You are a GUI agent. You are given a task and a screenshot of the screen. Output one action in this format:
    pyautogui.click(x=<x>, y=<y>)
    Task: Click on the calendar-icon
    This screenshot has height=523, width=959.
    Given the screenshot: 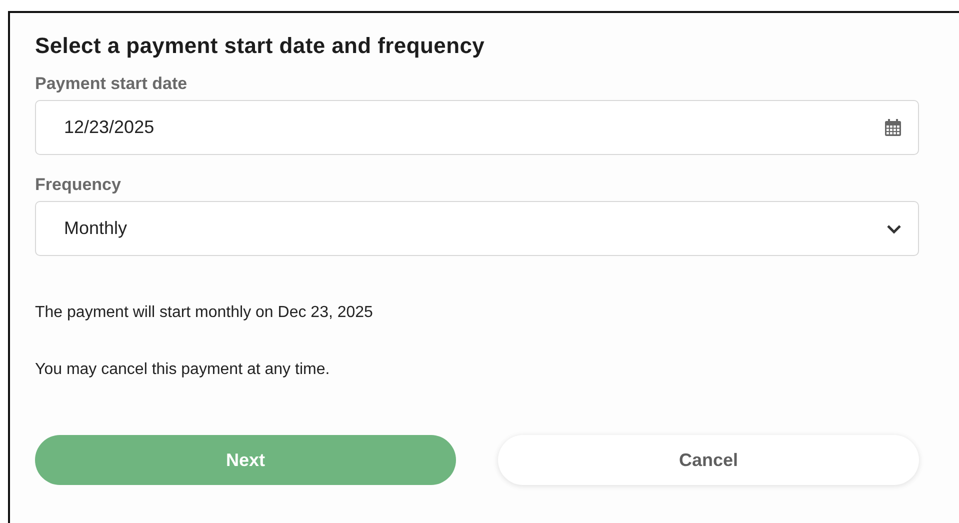 What is the action you would take?
    pyautogui.click(x=893, y=127)
    